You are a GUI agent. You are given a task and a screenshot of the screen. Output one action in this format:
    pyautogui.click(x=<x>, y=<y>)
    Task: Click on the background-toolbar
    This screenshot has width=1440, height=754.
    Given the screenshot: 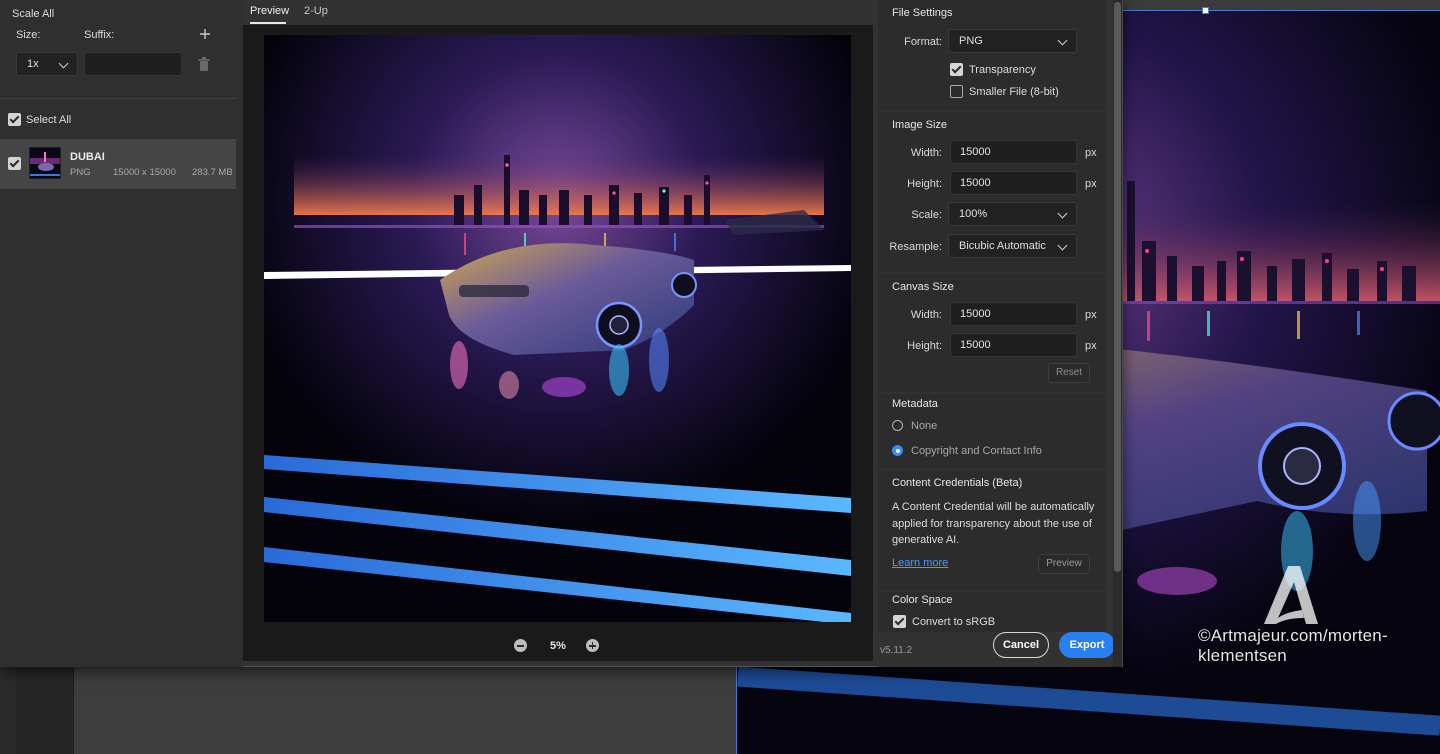 What is the action you would take?
    pyautogui.click(x=45, y=710)
    